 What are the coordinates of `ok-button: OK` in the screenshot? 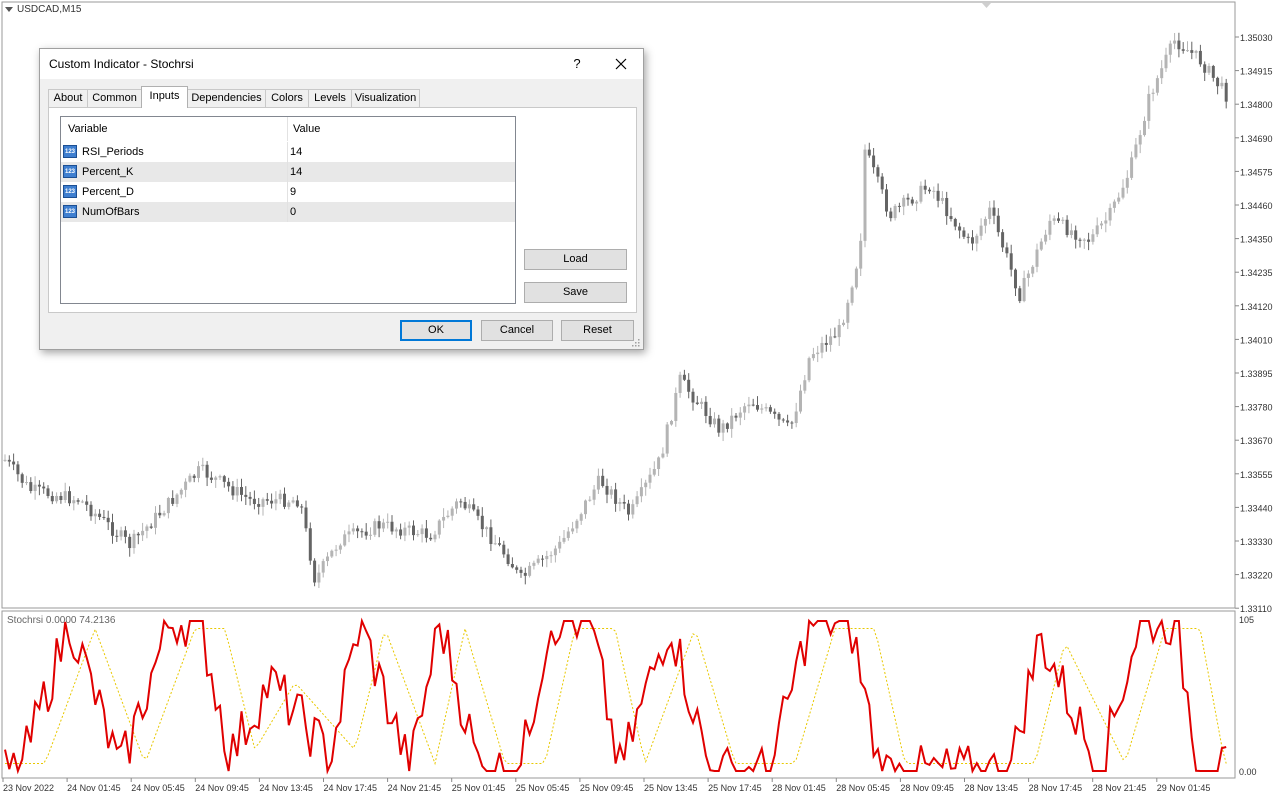 It's located at (436, 330).